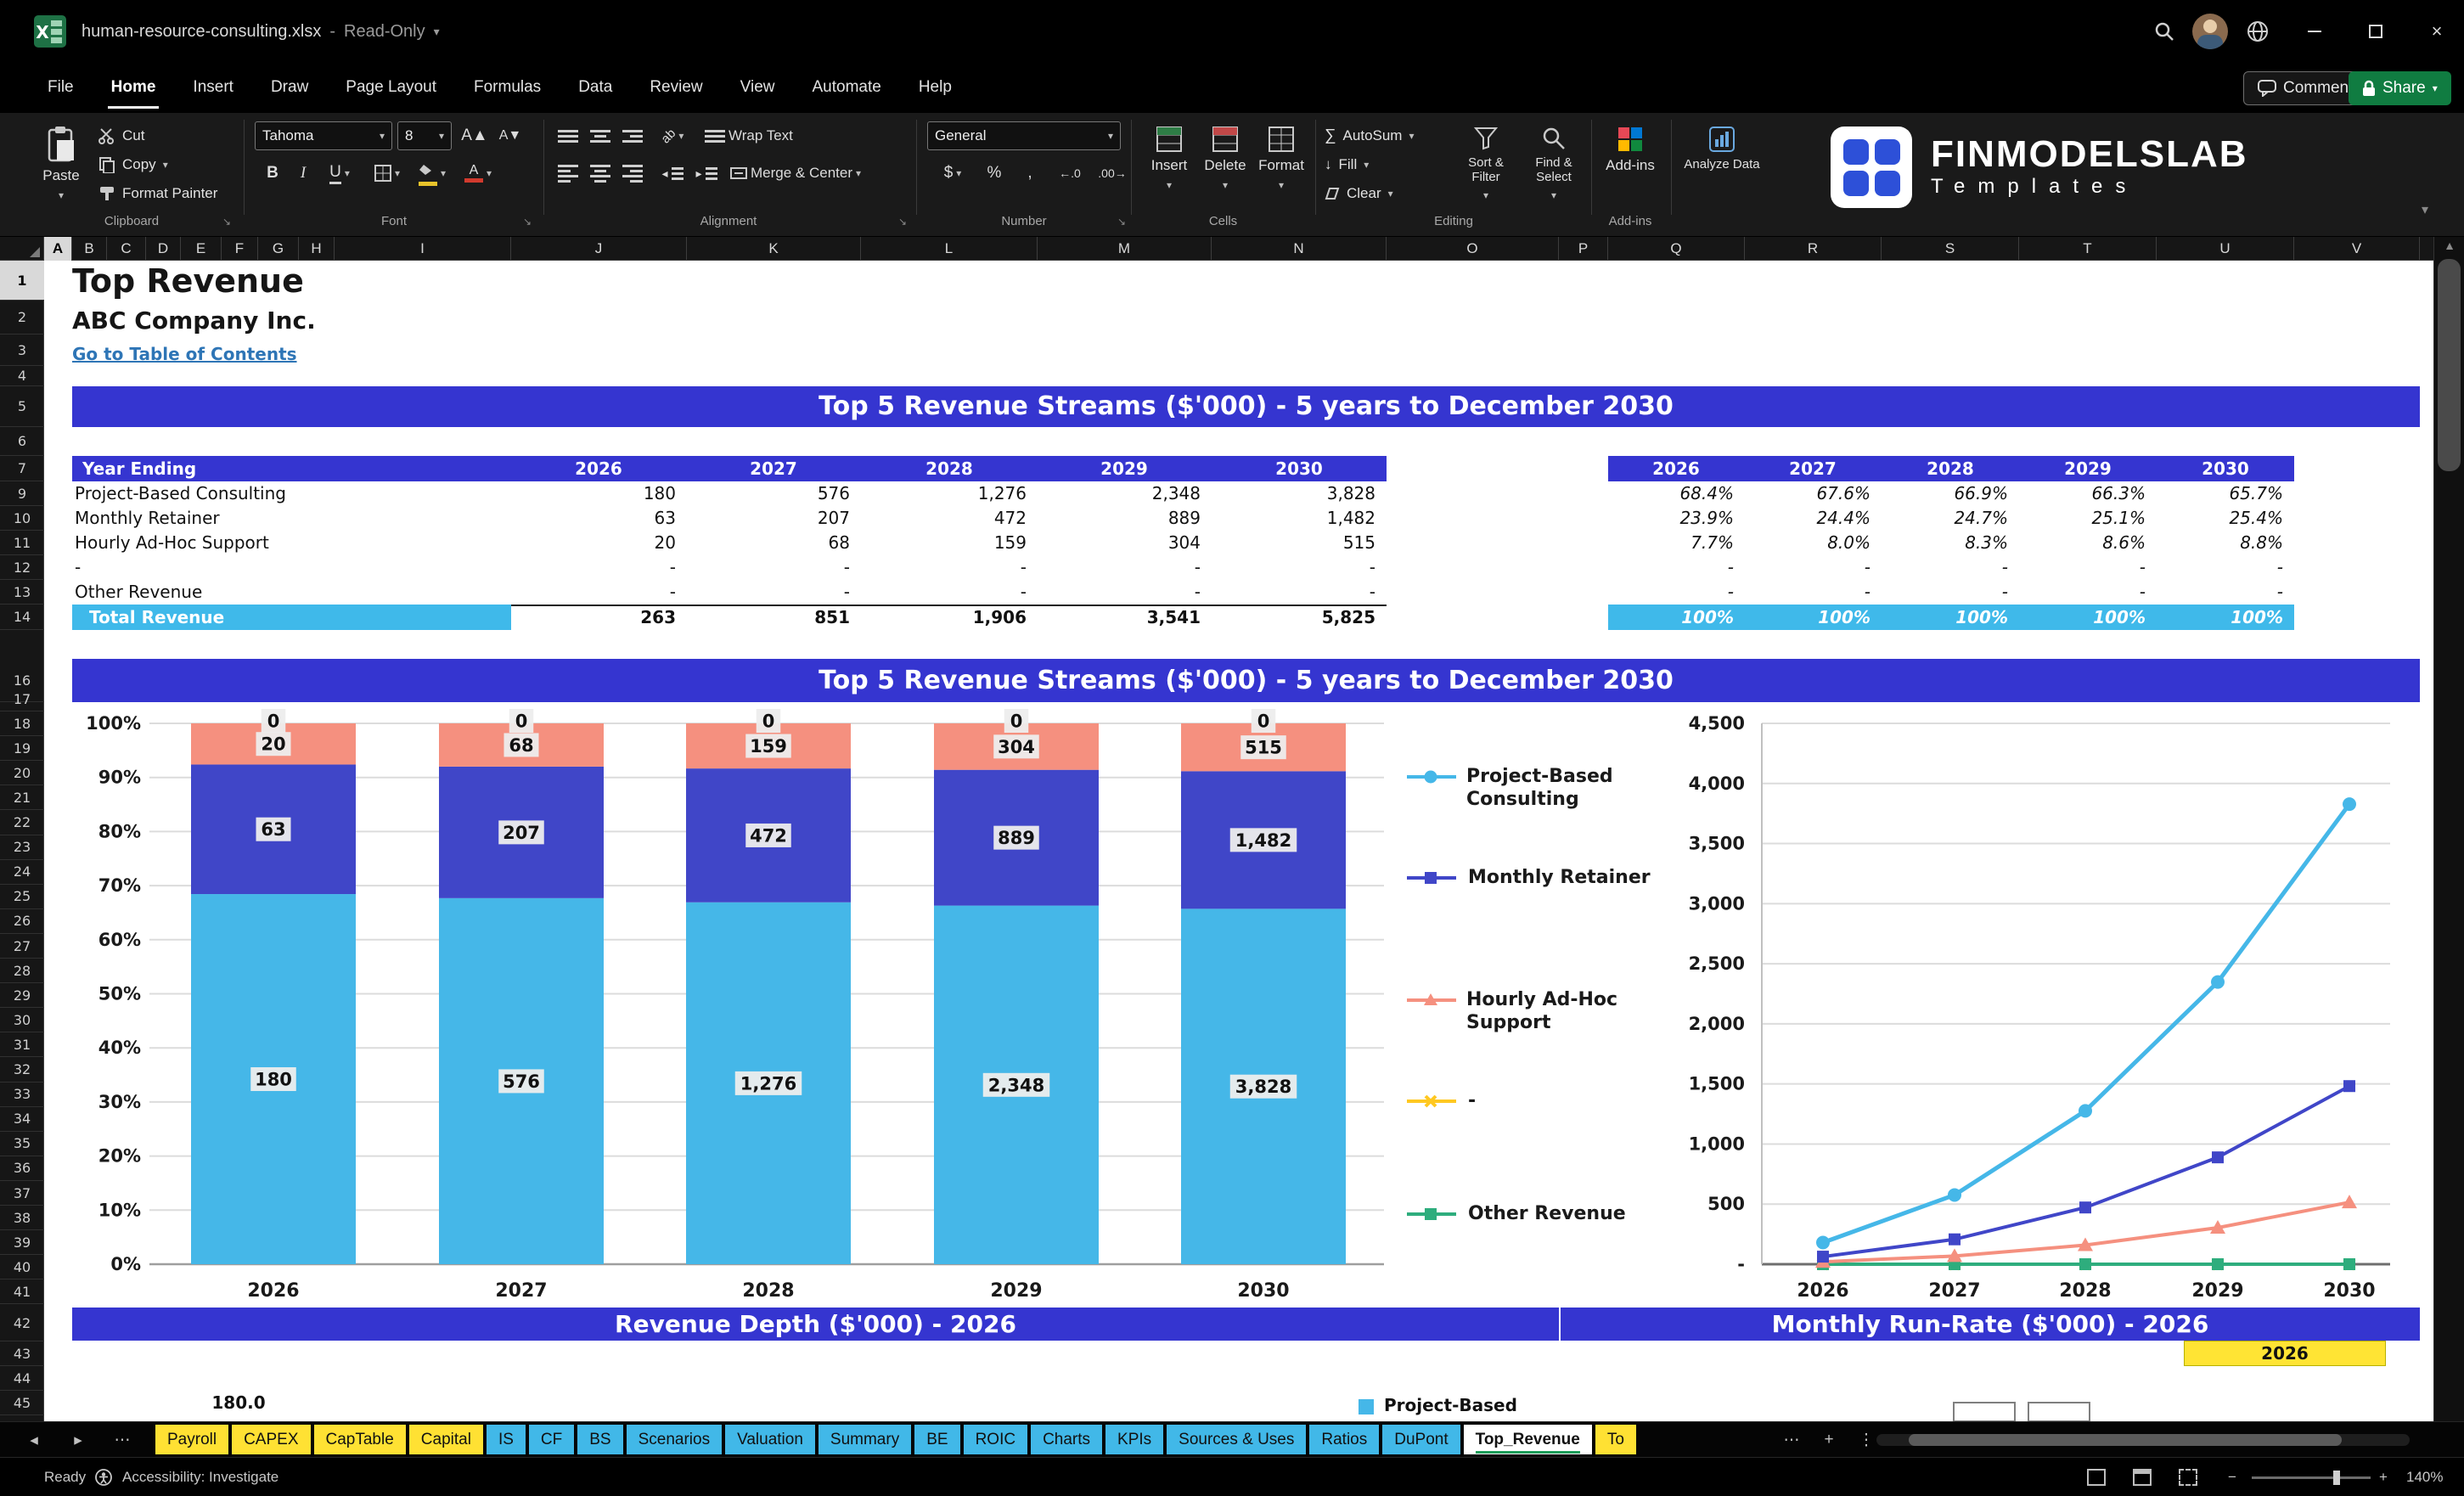  Describe the element at coordinates (994, 173) in the screenshot. I see `percent-style-button: %` at that location.